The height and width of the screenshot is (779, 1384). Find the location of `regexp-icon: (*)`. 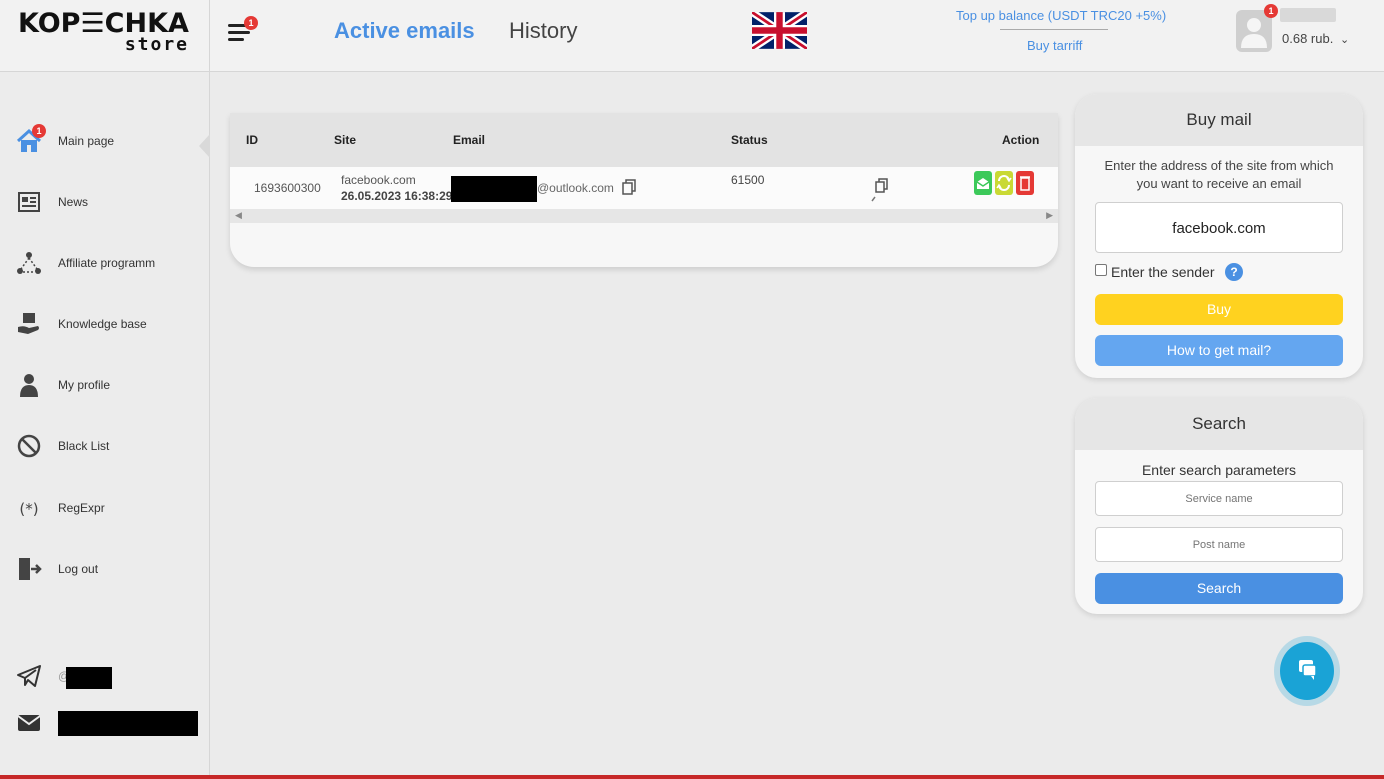

regexp-icon: (*) is located at coordinates (28, 509).